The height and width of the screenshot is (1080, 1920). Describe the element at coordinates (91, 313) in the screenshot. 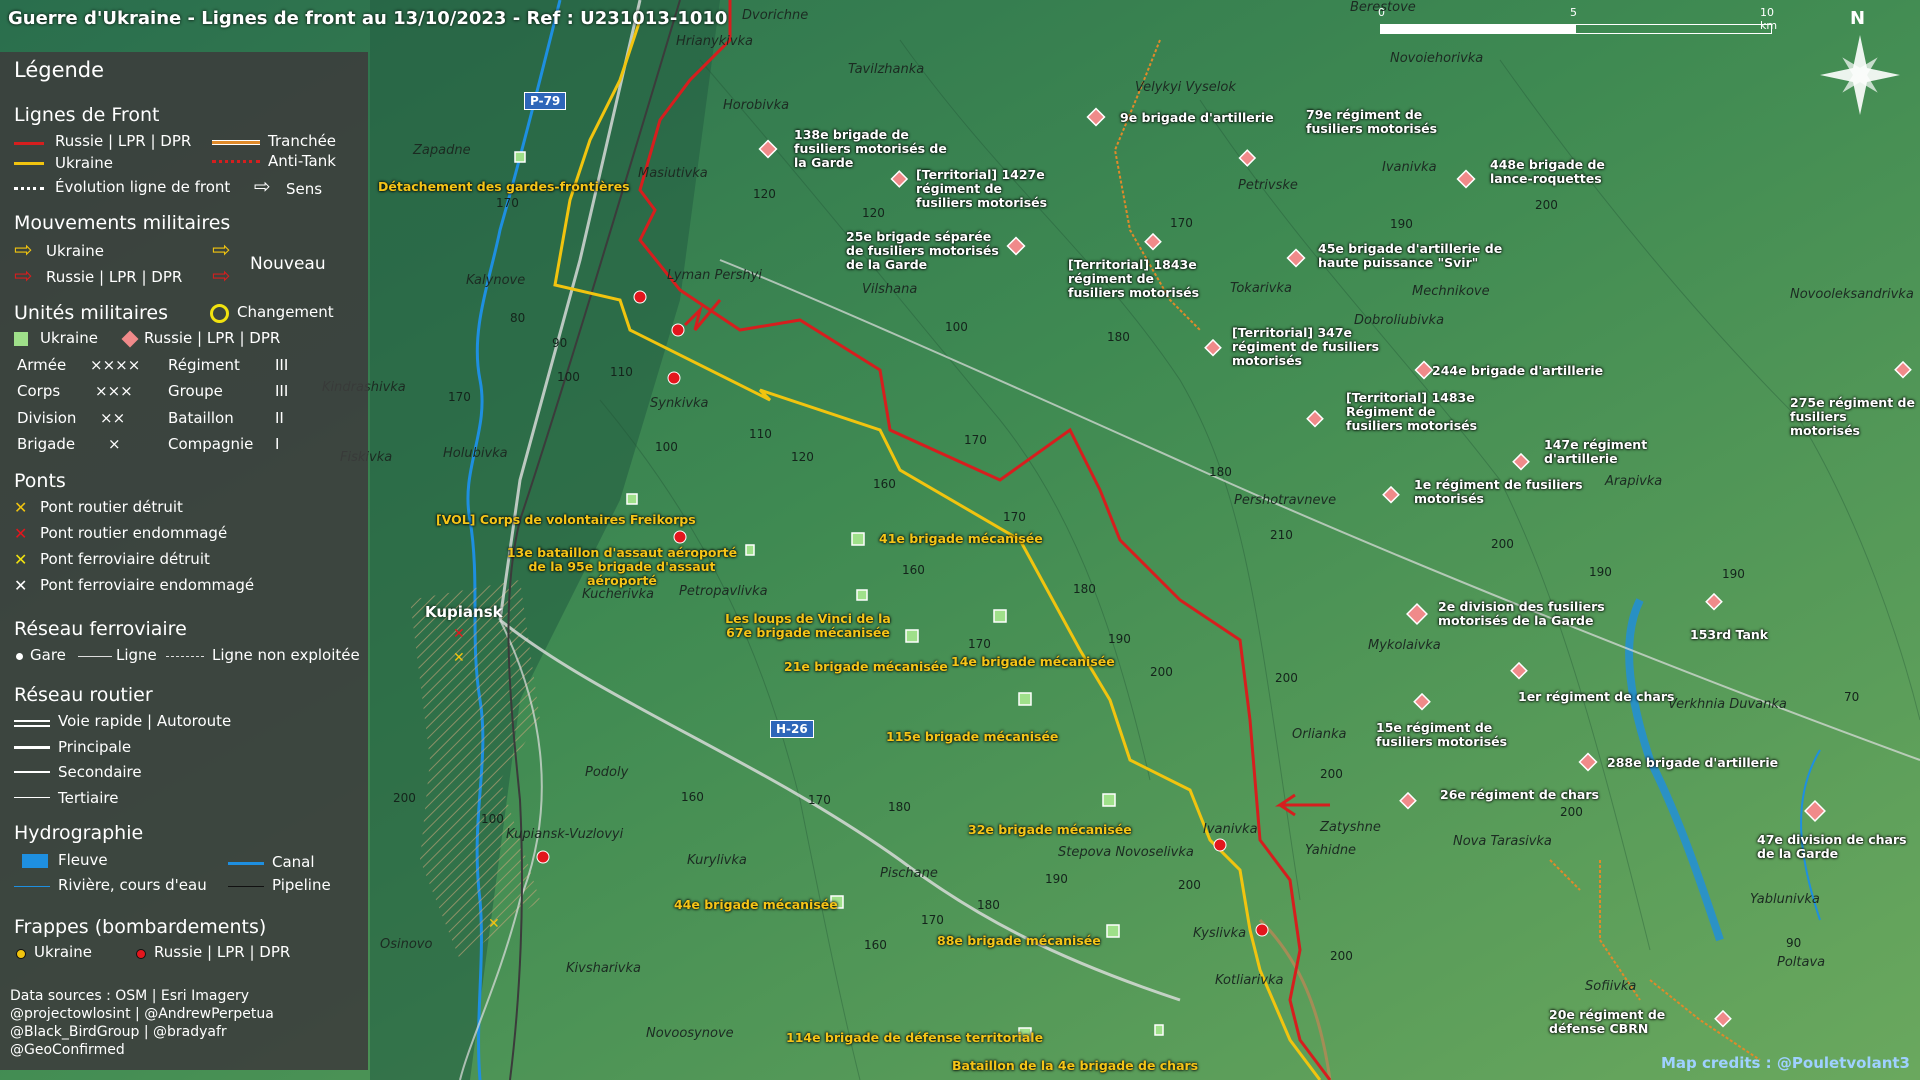

I see `legend-units-heading: Unités militaires` at that location.